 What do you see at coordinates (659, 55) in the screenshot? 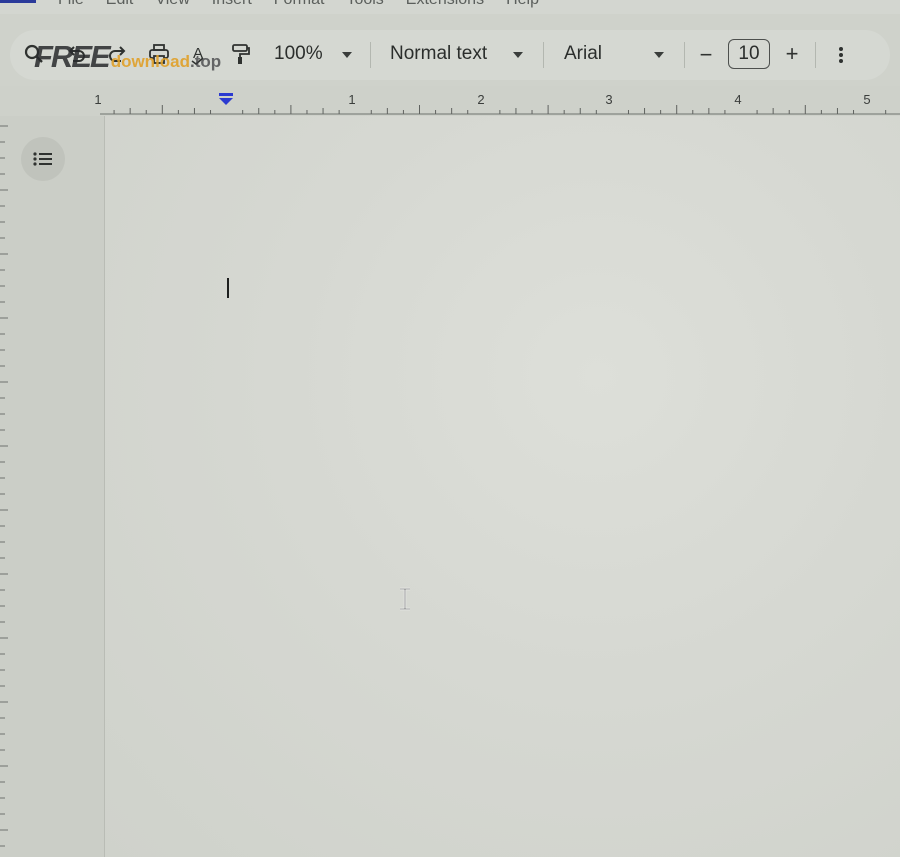
I see `font-dropdown-icon` at bounding box center [659, 55].